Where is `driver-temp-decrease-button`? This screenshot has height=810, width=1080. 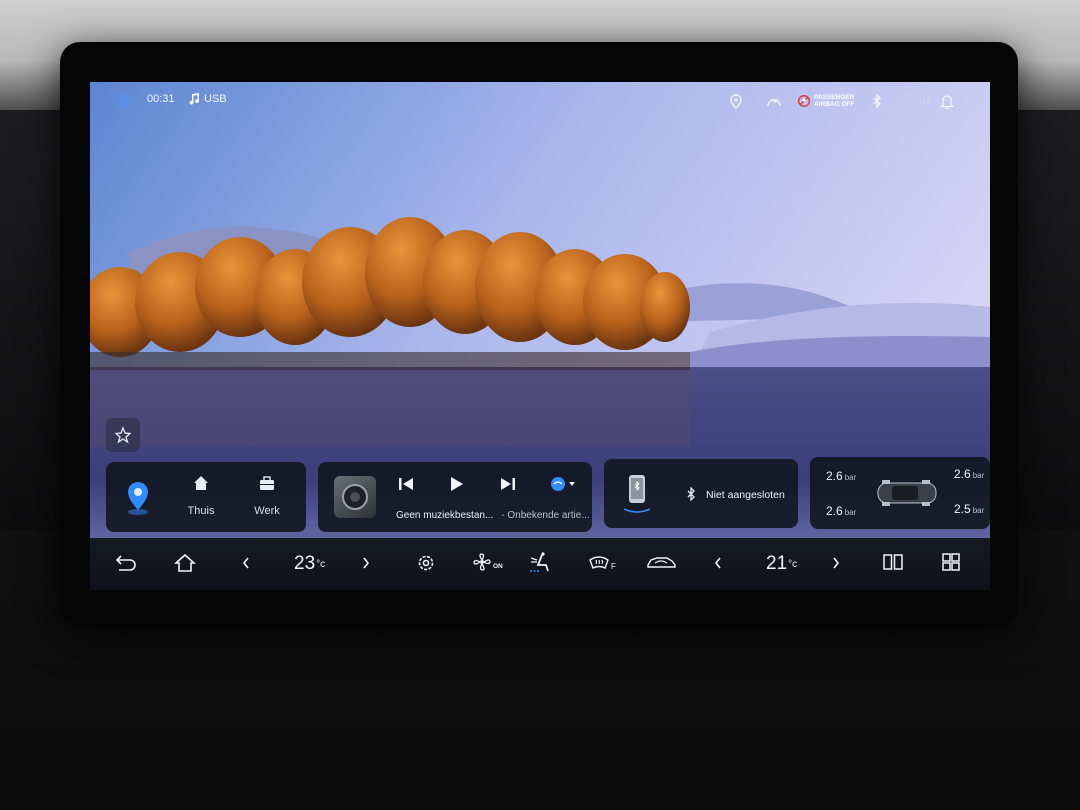 driver-temp-decrease-button is located at coordinates (246, 563).